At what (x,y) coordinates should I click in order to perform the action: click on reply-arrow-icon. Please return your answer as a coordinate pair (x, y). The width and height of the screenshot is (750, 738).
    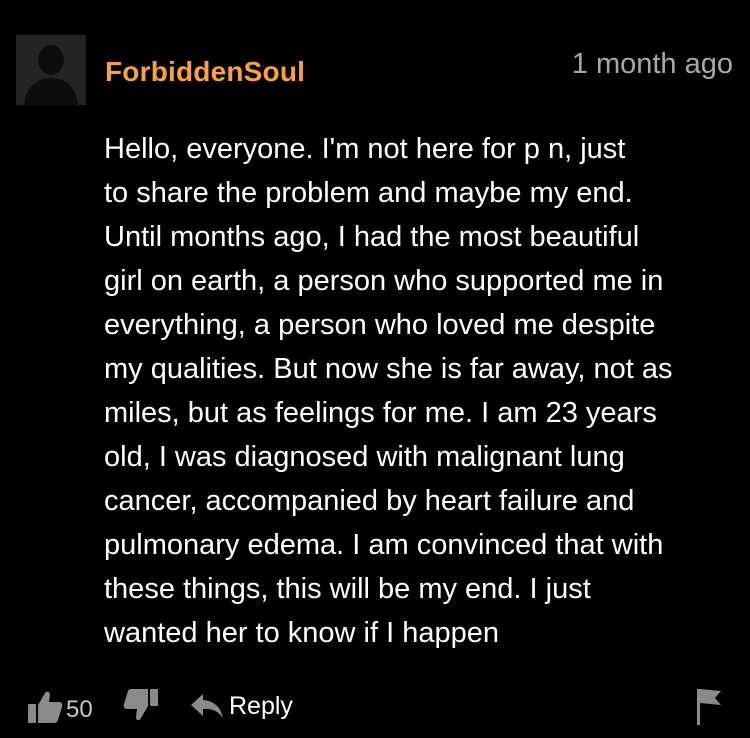
    Looking at the image, I should click on (207, 706).